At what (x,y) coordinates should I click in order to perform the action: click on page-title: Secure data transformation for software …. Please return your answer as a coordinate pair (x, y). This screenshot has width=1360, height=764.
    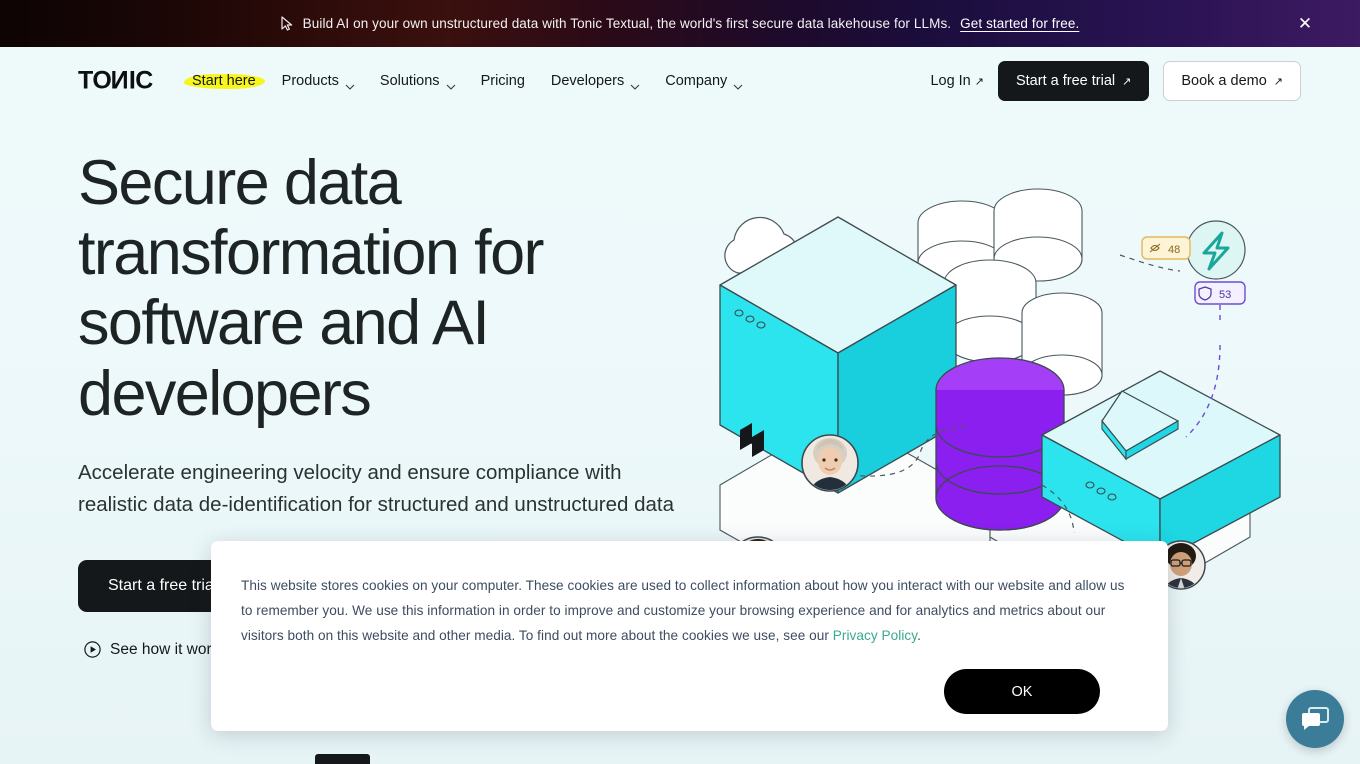
    Looking at the image, I should click on (311, 288).